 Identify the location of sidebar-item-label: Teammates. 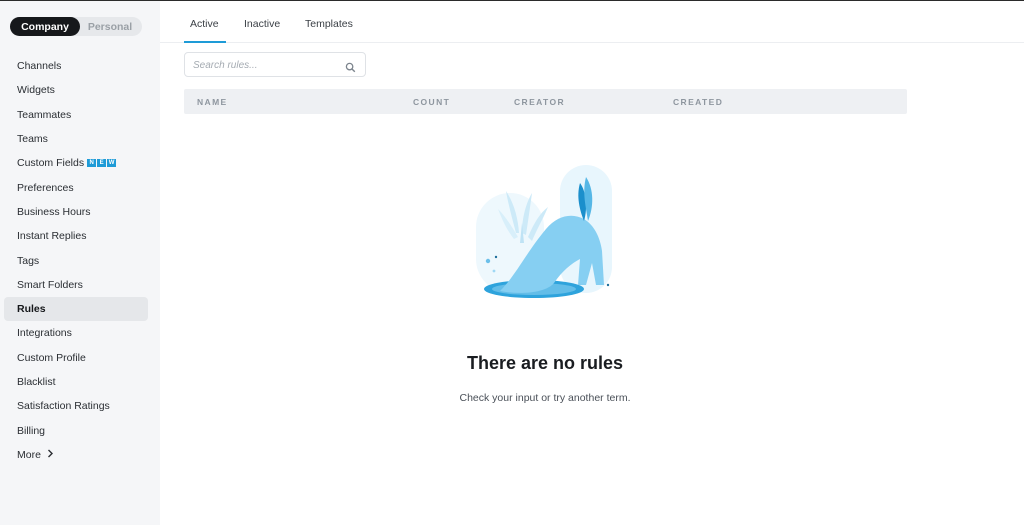
(44, 114).